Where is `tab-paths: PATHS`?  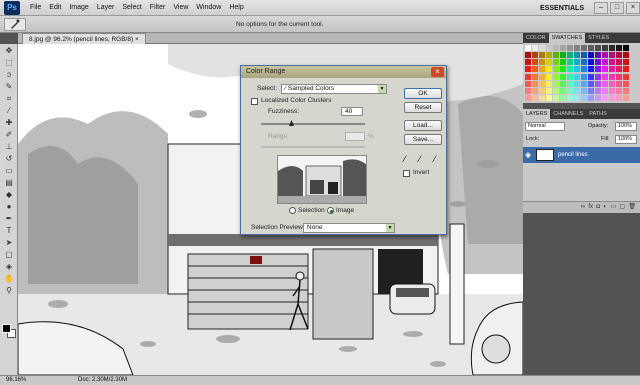 tab-paths: PATHS is located at coordinates (598, 114).